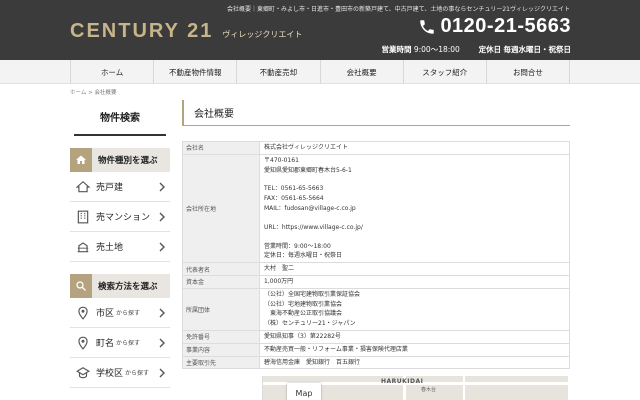 The width and height of the screenshot is (640, 400). Describe the element at coordinates (279, 72) in the screenshot. I see `nav-sell: 不動産売却` at that location.